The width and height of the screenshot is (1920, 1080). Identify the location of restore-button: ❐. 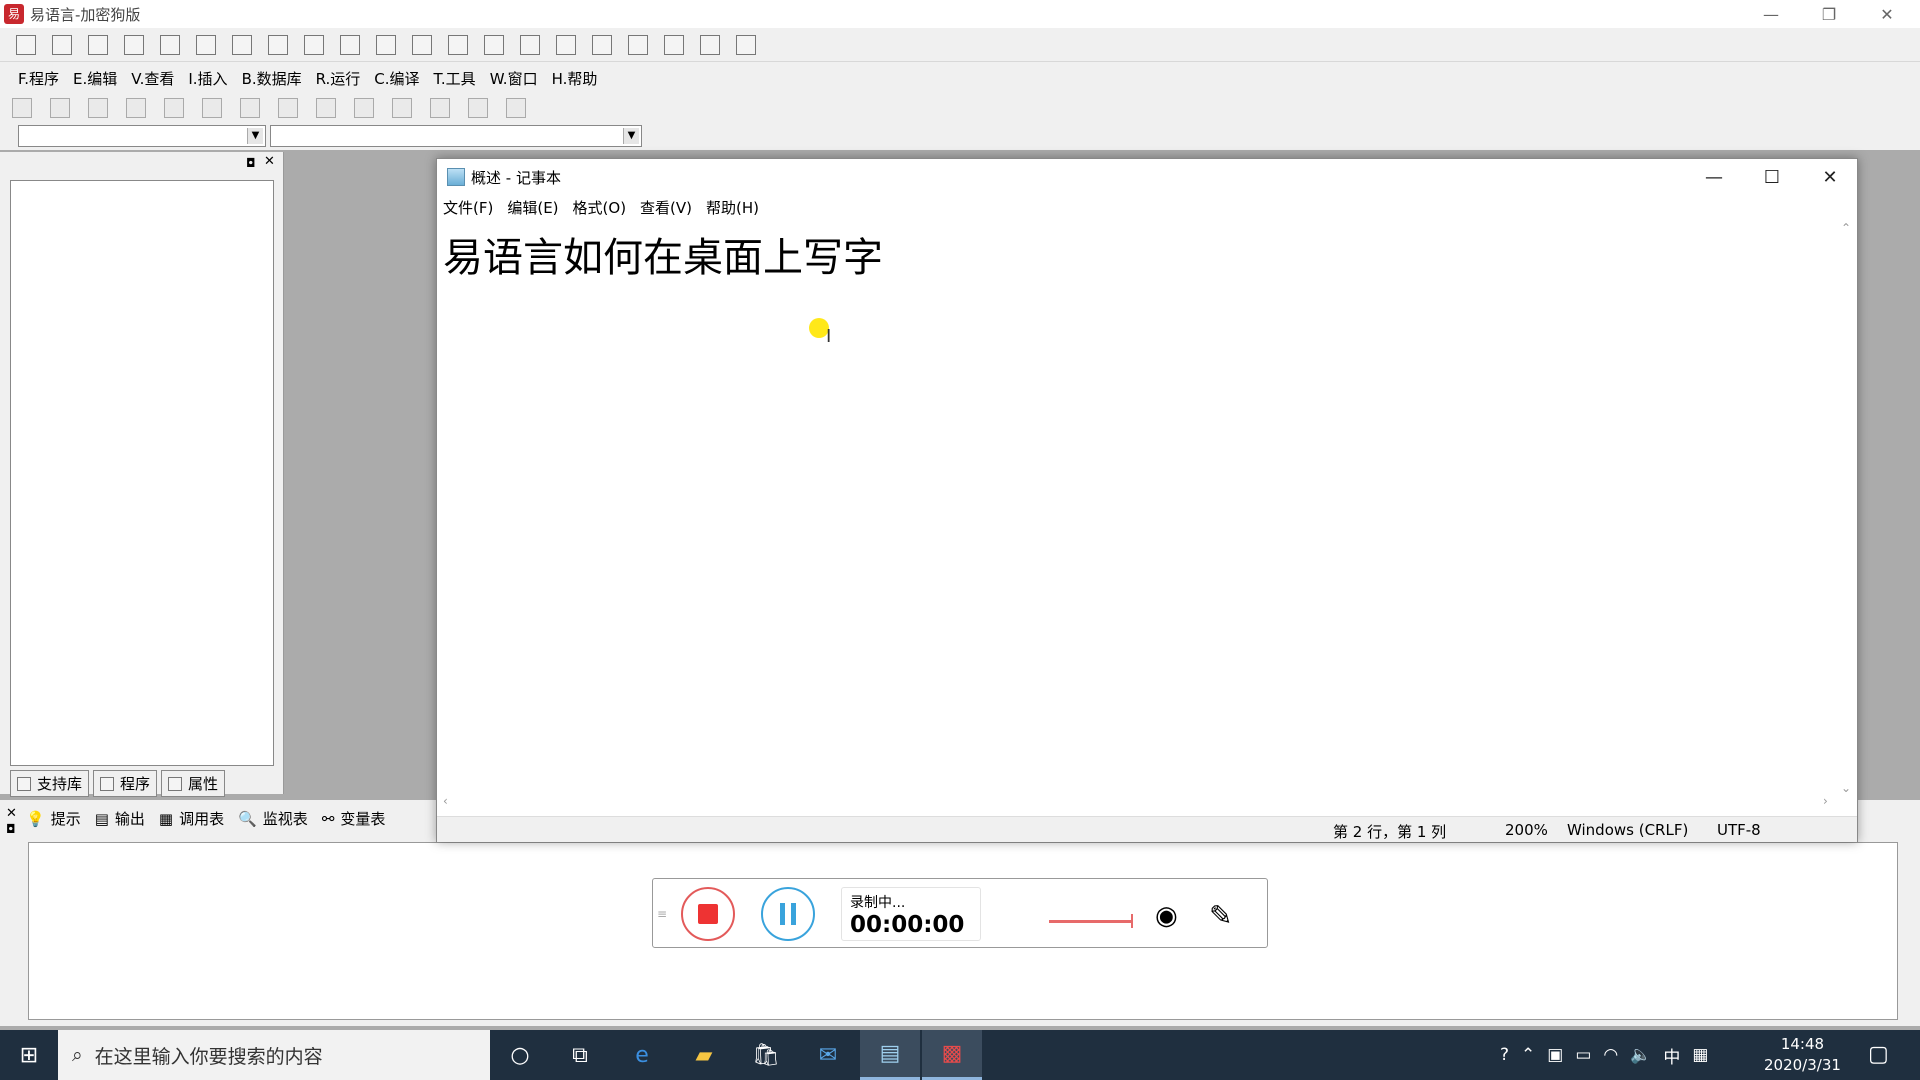
(1829, 14).